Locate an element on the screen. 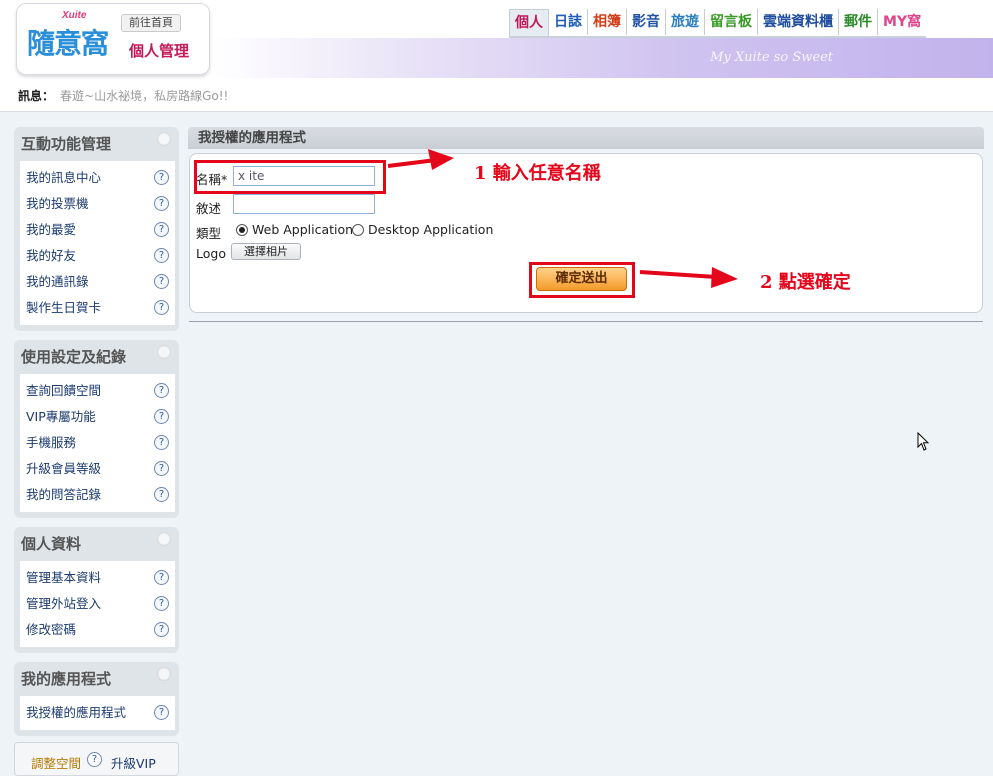 The height and width of the screenshot is (776, 993). arrow-step1-icon is located at coordinates (420, 159).